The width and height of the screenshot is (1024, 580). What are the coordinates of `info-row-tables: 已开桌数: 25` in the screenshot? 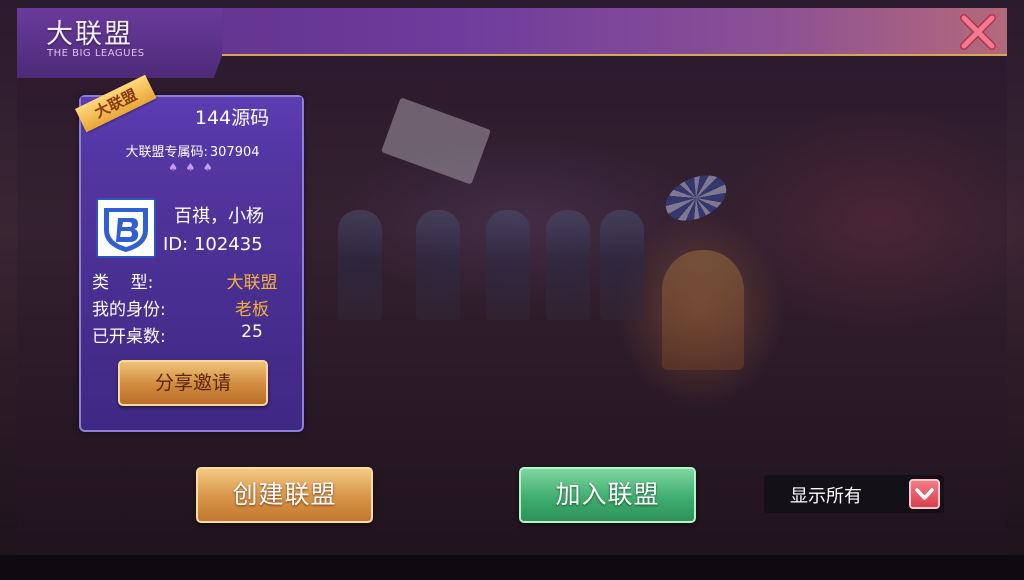 It's located at (192, 334).